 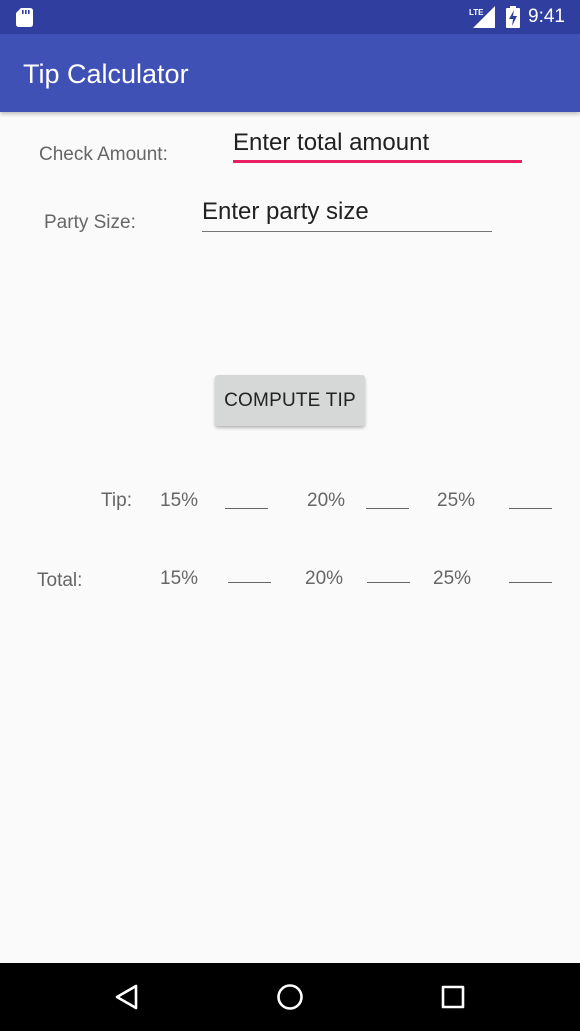 I want to click on total-25-percent: 25%, so click(x=452, y=578).